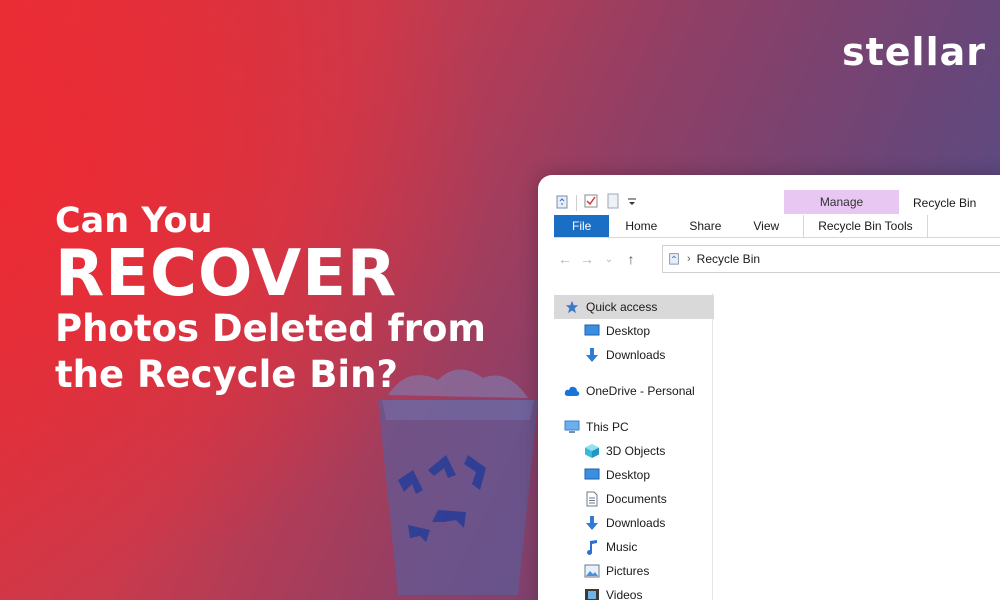 The image size is (1000, 600). Describe the element at coordinates (777, 237) in the screenshot. I see `ribbon-divider` at that location.